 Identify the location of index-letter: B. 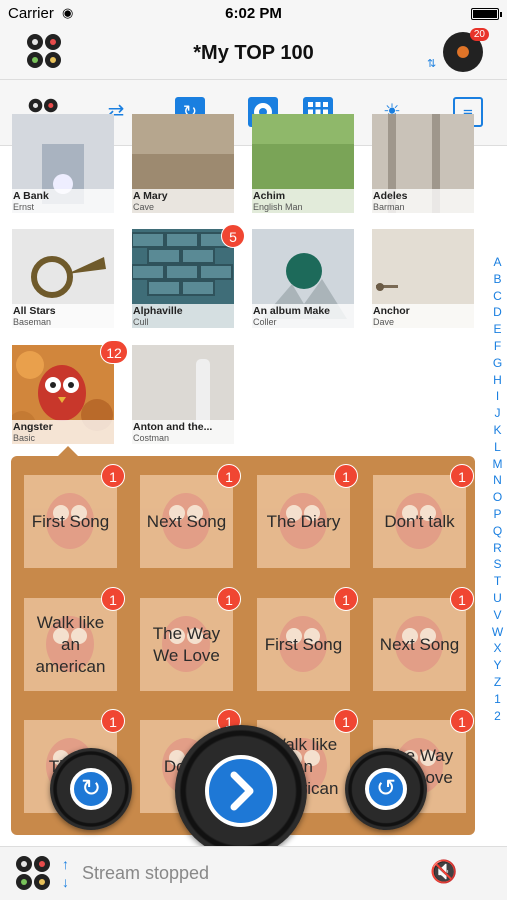
(497, 279).